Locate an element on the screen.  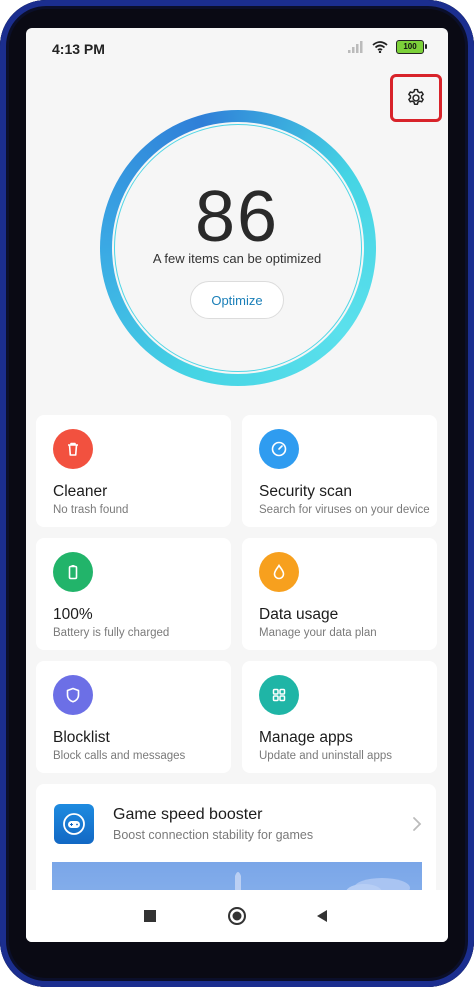
battery-card-icon is located at coordinates (73, 572).